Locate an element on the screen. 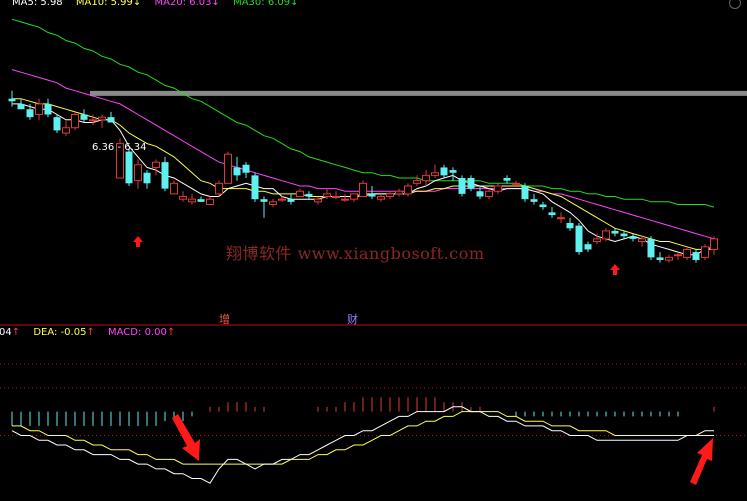 The width and height of the screenshot is (747, 501). ma30-legend: MA30: 6.09↓ is located at coordinates (266, 4).